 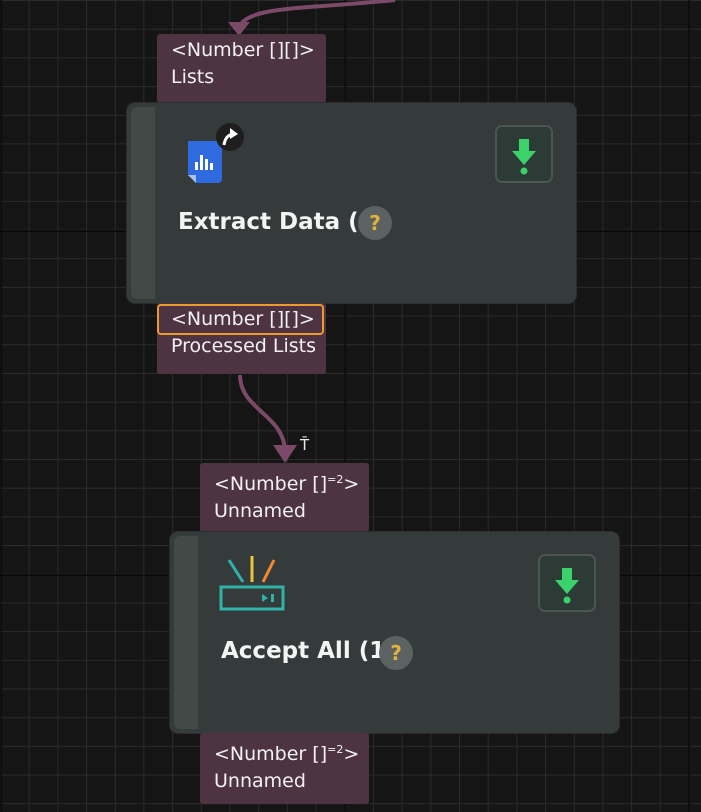 What do you see at coordinates (240, 319) in the screenshot?
I see `port-type-selected: <Number [][]>` at bounding box center [240, 319].